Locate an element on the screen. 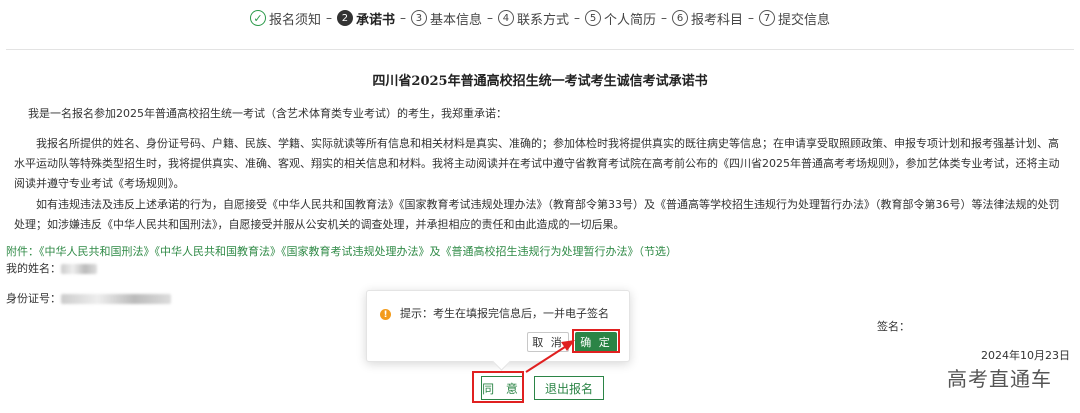 The height and width of the screenshot is (413, 1080). agree-button: 同 意 is located at coordinates (502, 388).